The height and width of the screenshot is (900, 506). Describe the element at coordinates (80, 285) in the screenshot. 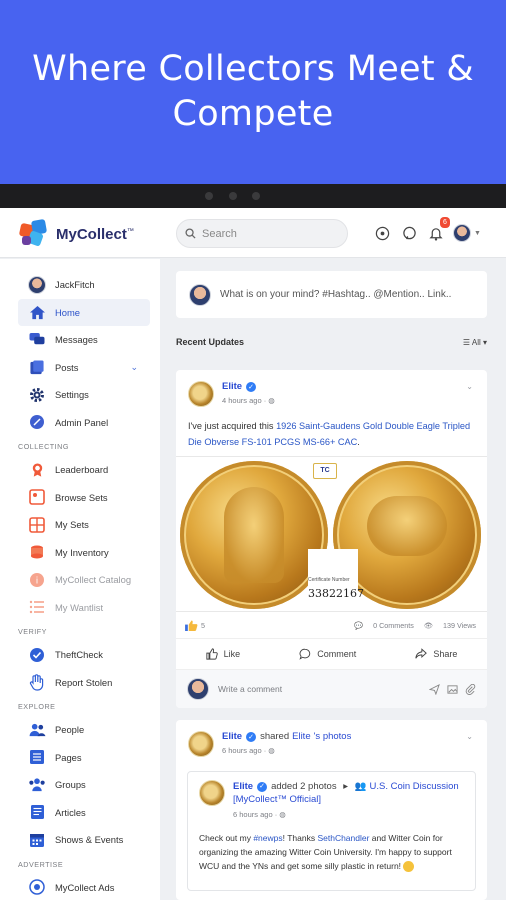

I see `sidebar-item-profile: JackFitch` at that location.